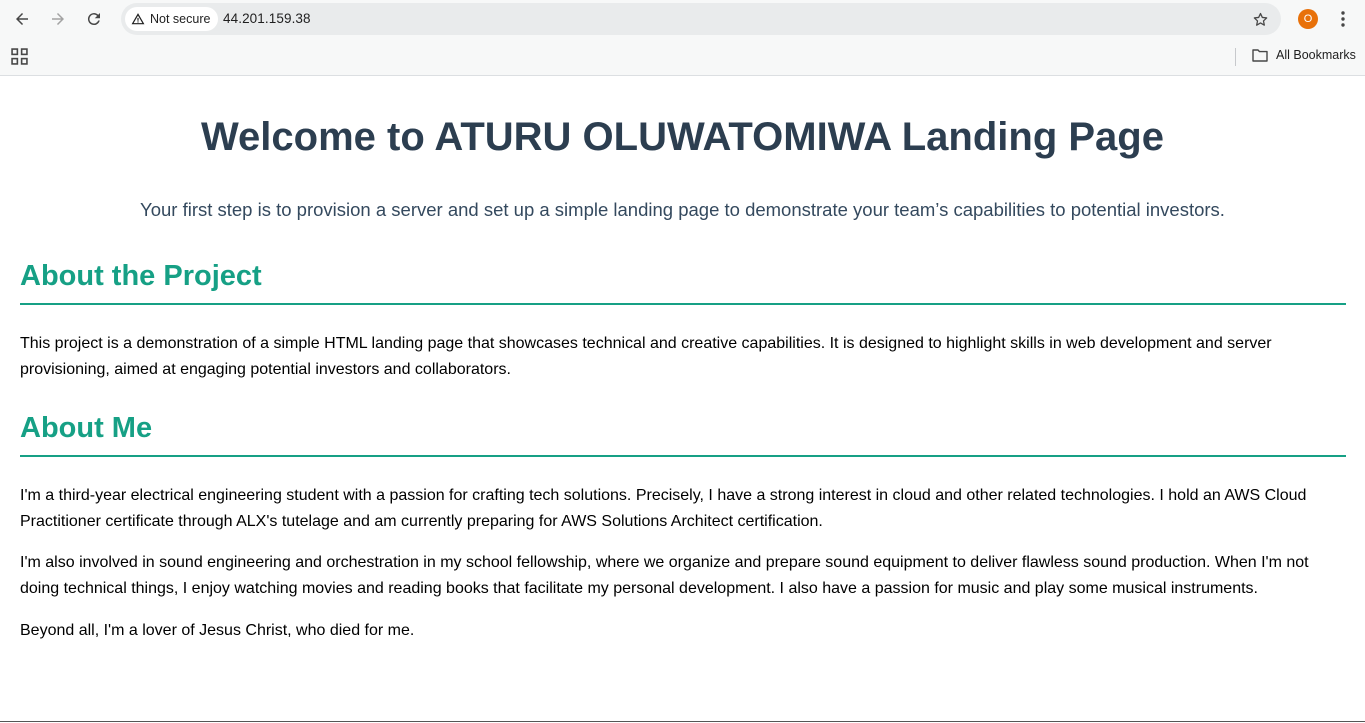  I want to click on browser-menu-button, so click(1343, 19).